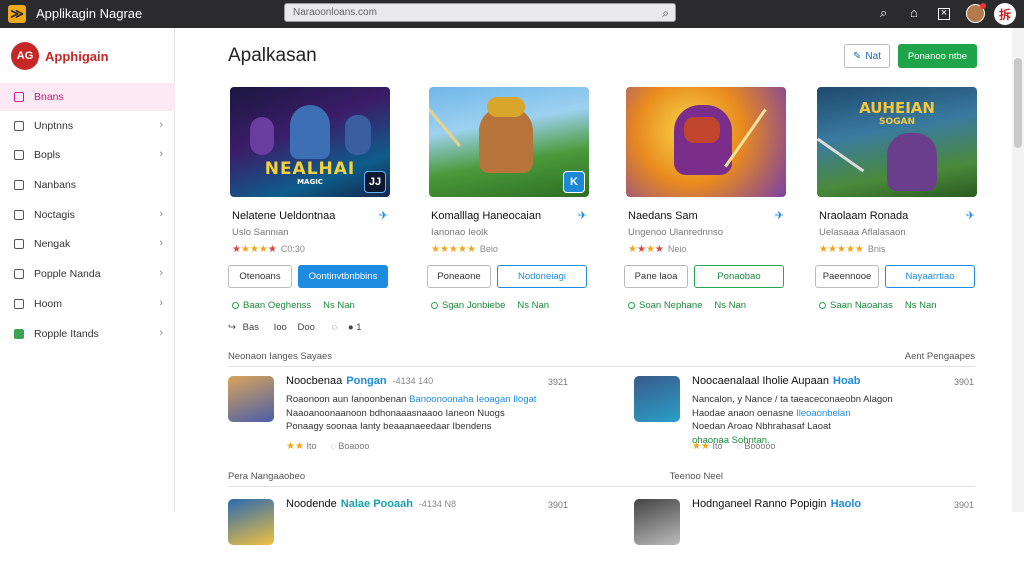 This screenshot has height=586, width=1024. What do you see at coordinates (897, 142) in the screenshot?
I see `app-thumbnail: AUHEIAN SOGAN` at bounding box center [897, 142].